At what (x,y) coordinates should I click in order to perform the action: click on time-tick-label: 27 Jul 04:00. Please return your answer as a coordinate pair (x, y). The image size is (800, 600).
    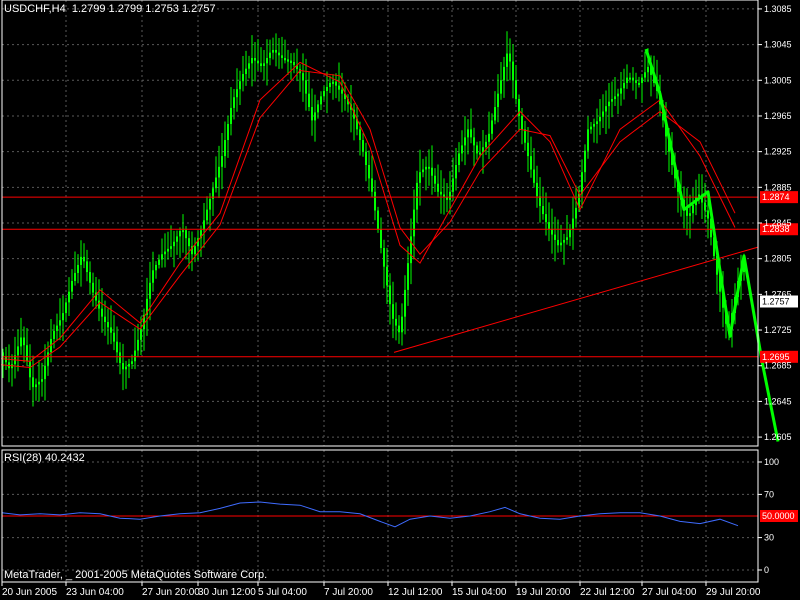
    Looking at the image, I should click on (669, 592).